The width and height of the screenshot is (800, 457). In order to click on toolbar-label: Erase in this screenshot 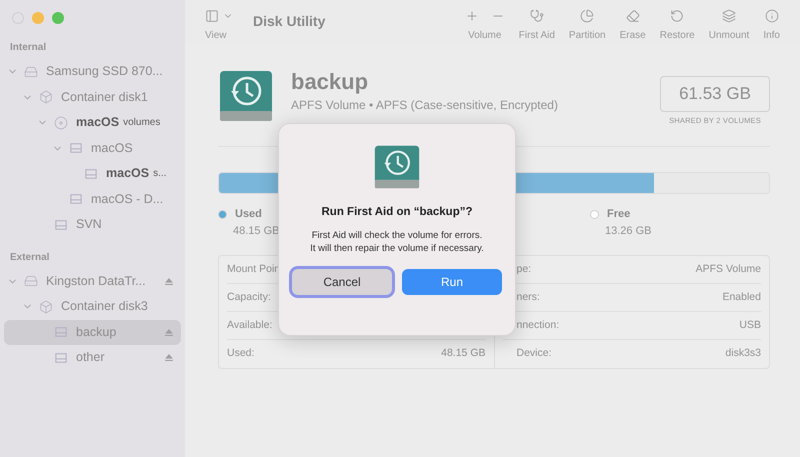, I will do `click(633, 36)`.